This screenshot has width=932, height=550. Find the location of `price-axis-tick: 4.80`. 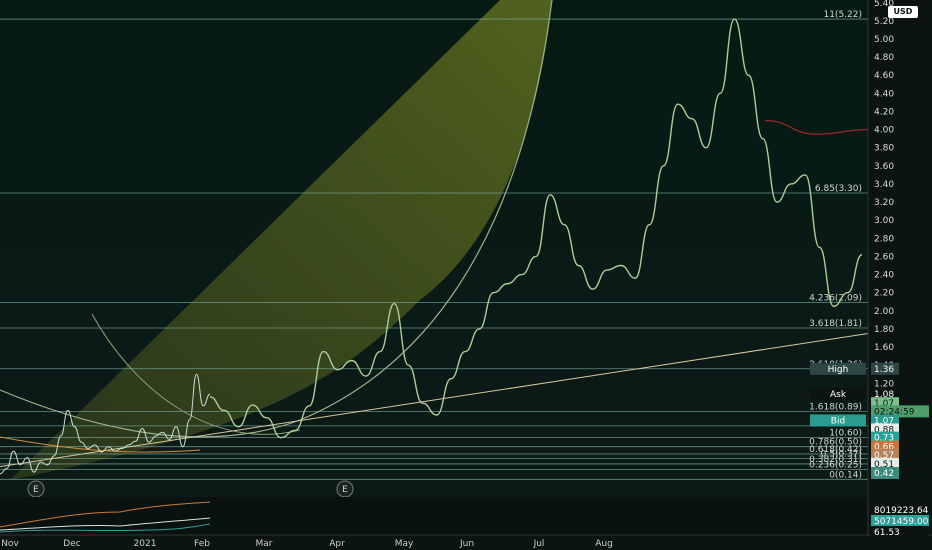

price-axis-tick: 4.80 is located at coordinates (884, 58).